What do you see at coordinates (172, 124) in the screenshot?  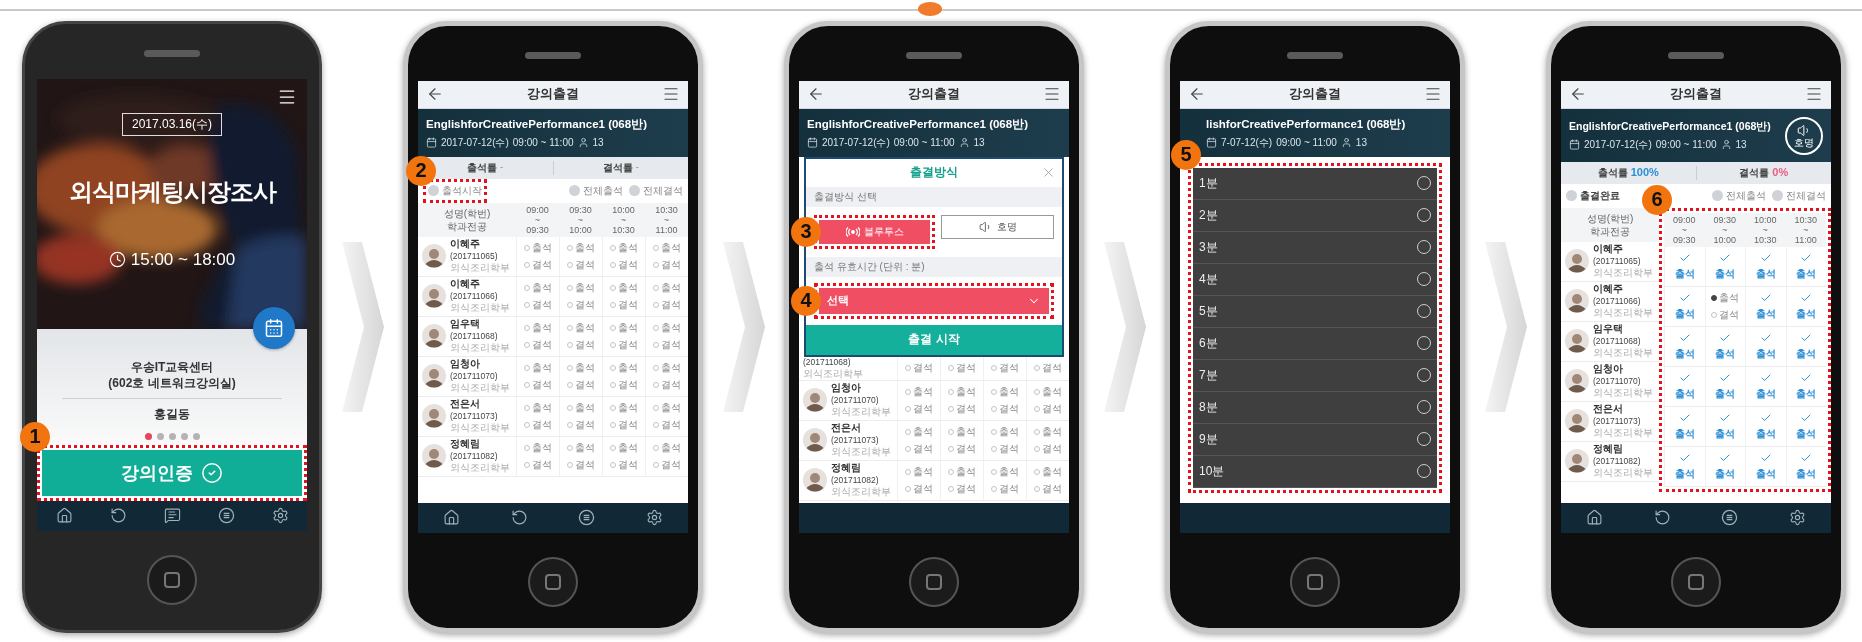 I see `date-label: 2017.03.16(수)` at bounding box center [172, 124].